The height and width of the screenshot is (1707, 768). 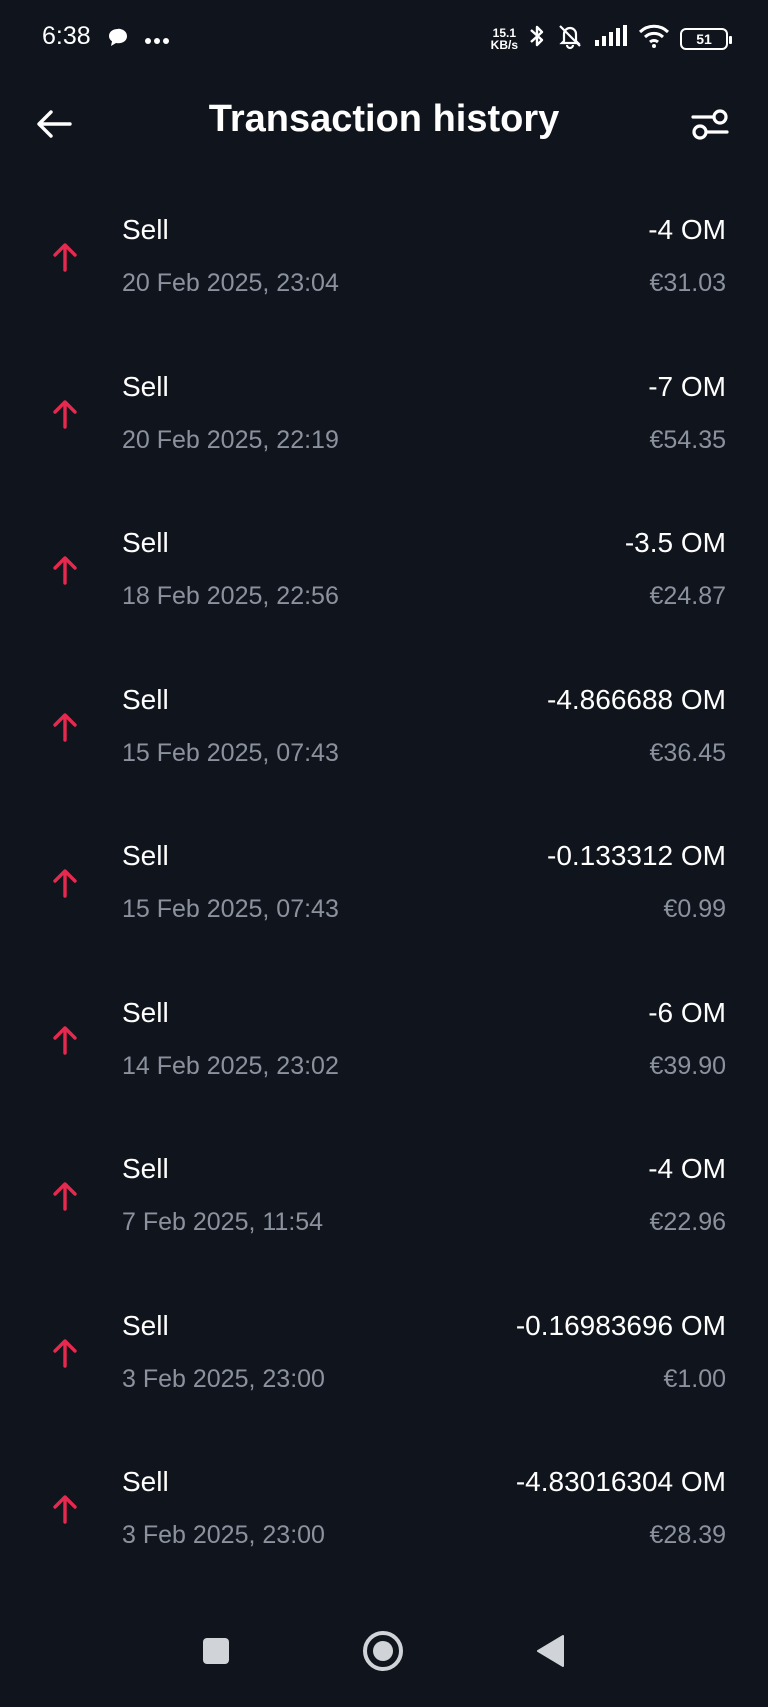 What do you see at coordinates (687, 1222) in the screenshot?
I see `transaction-fiat-value: €22.96` at bounding box center [687, 1222].